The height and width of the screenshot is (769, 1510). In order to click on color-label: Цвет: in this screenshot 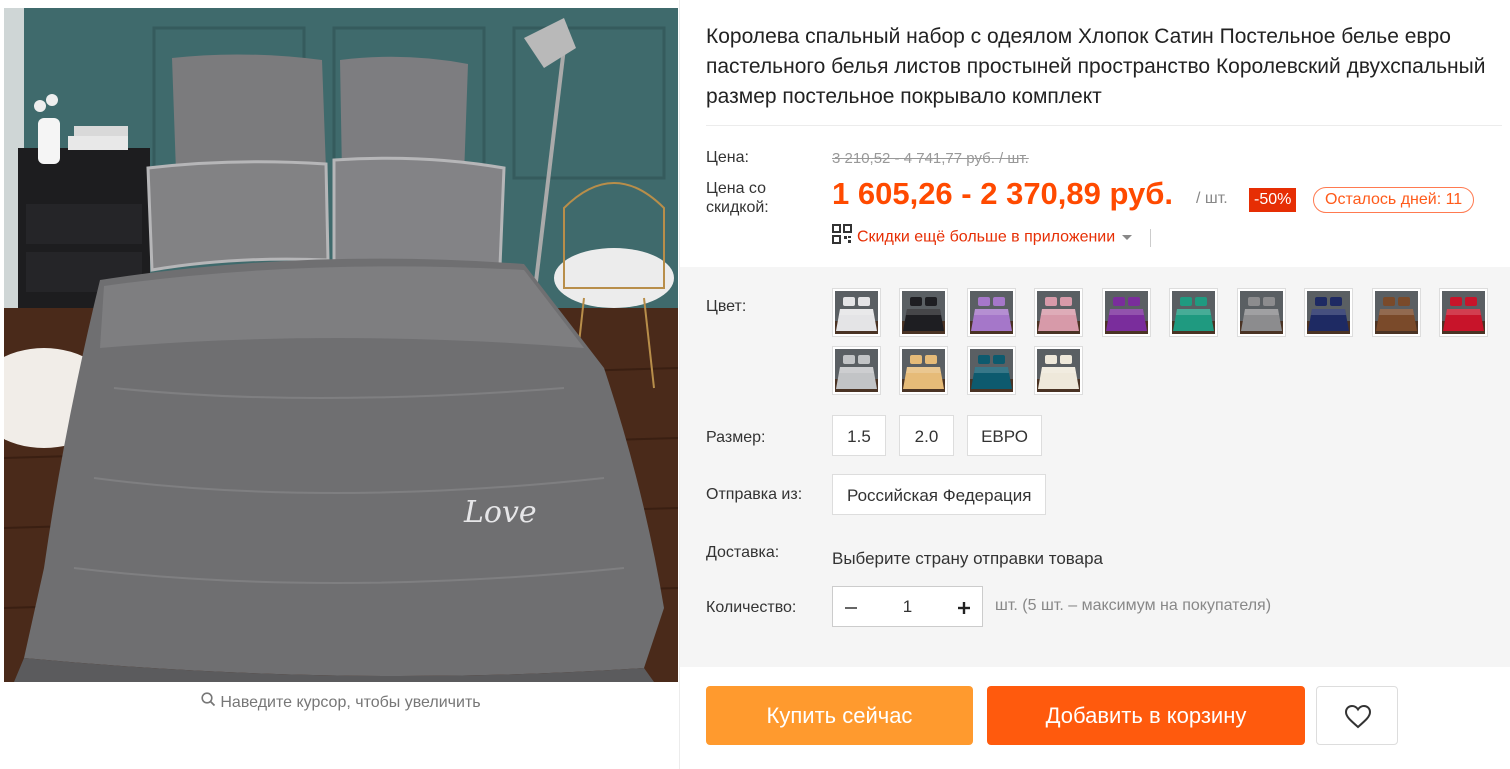, I will do `click(726, 306)`.